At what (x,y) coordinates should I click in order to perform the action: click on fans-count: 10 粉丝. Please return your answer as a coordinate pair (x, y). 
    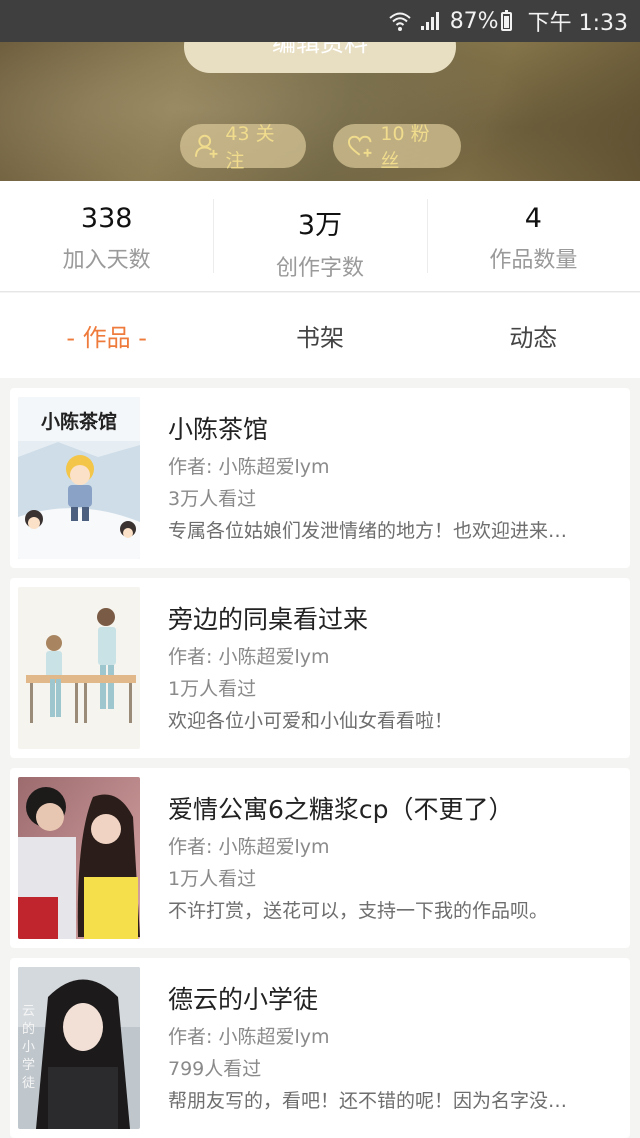
    Looking at the image, I should click on (405, 147).